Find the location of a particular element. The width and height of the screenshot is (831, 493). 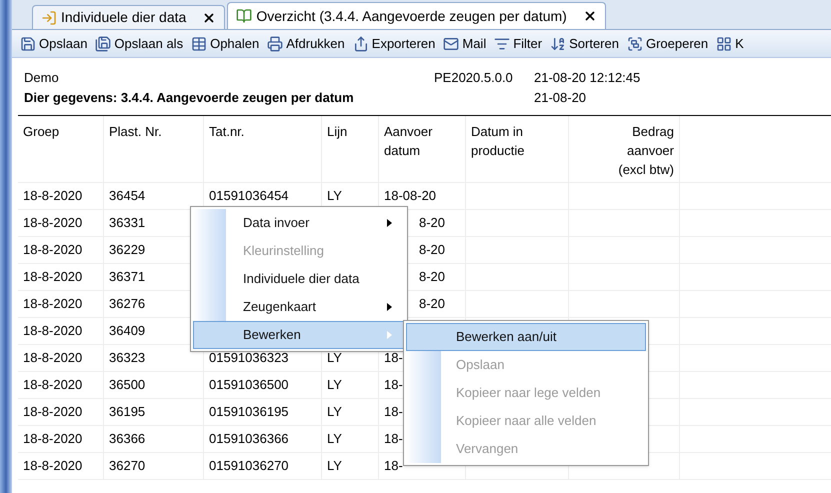

version-label: PE2020.5.0.0 is located at coordinates (474, 78).